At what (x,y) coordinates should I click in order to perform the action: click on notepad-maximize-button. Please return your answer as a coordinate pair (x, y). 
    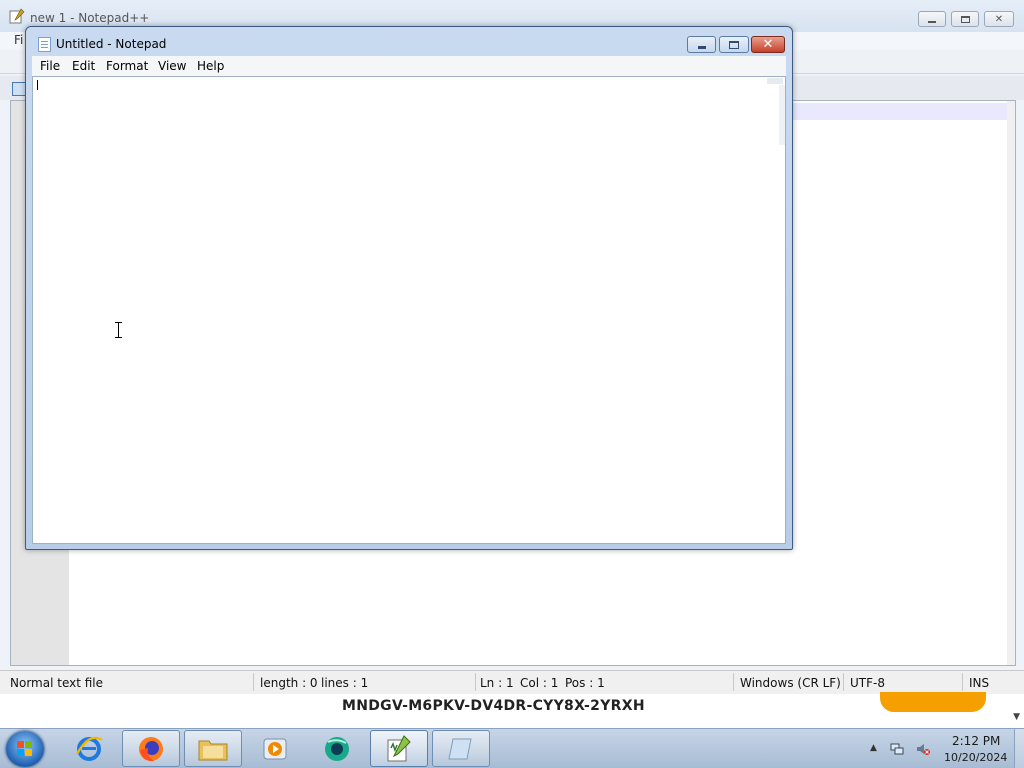
    Looking at the image, I should click on (734, 44).